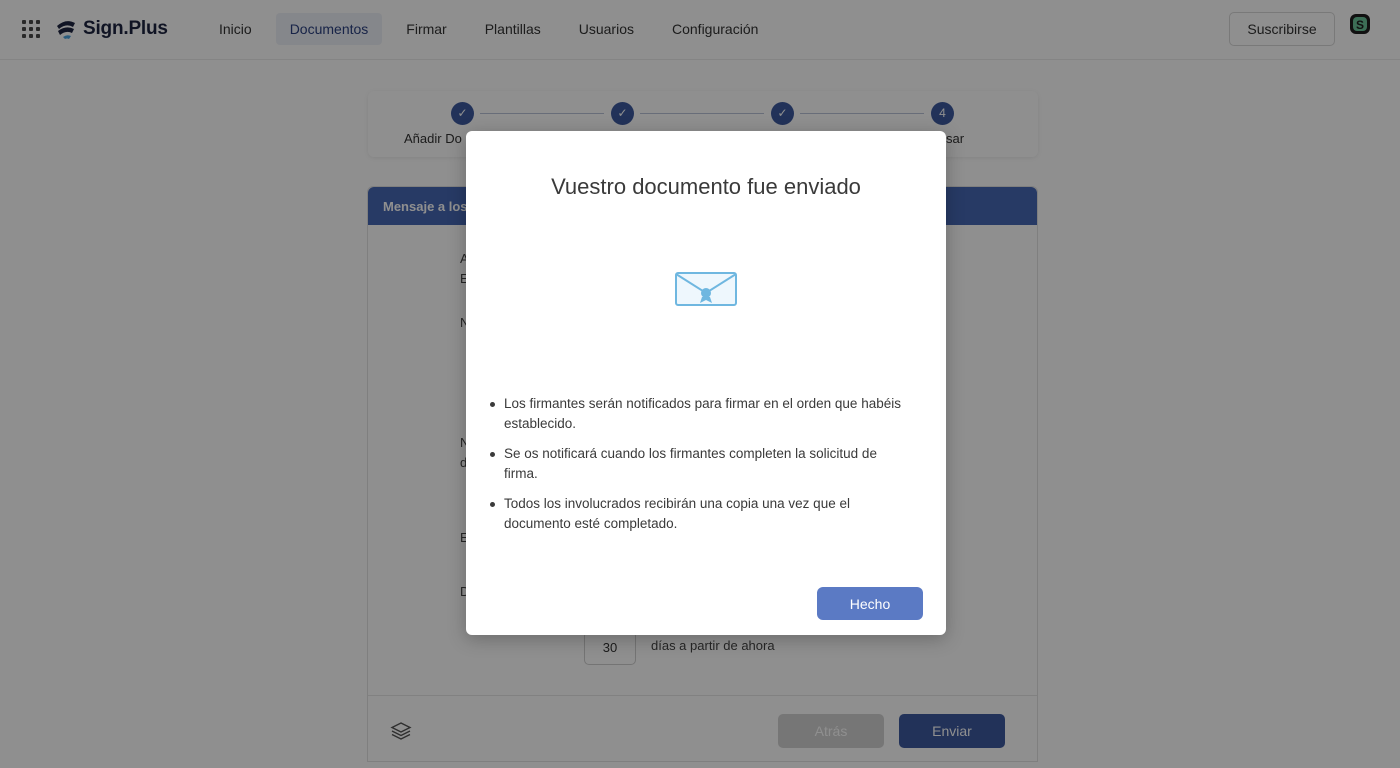 The image size is (1400, 768). I want to click on done-button: Hecho, so click(870, 603).